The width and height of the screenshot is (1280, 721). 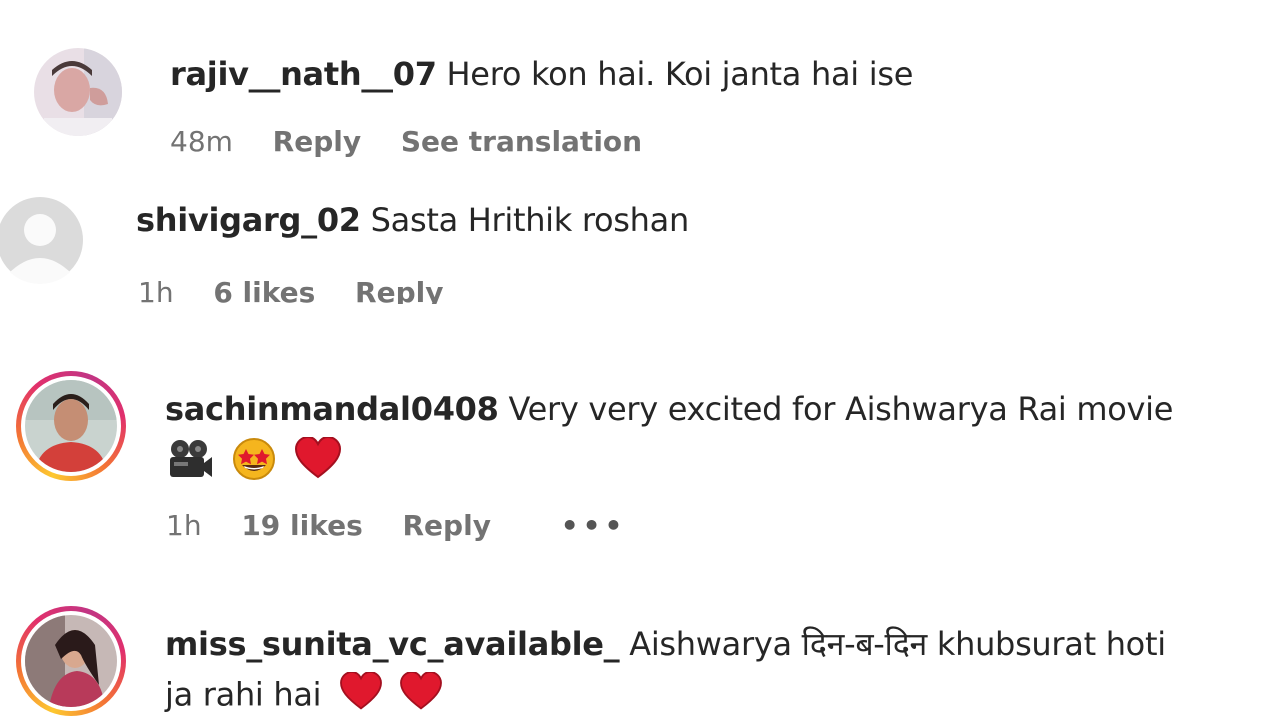 I want to click on comment-text-line: shivigarg_02 Sasta Hrithik roshan, so click(x=412, y=220).